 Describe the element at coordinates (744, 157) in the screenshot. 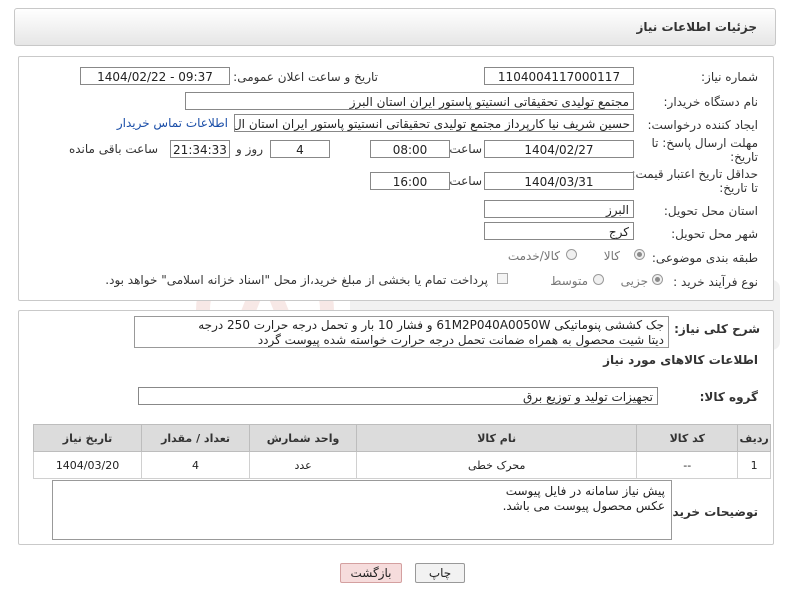

I see `deadline-date-label: تاریخ:` at that location.